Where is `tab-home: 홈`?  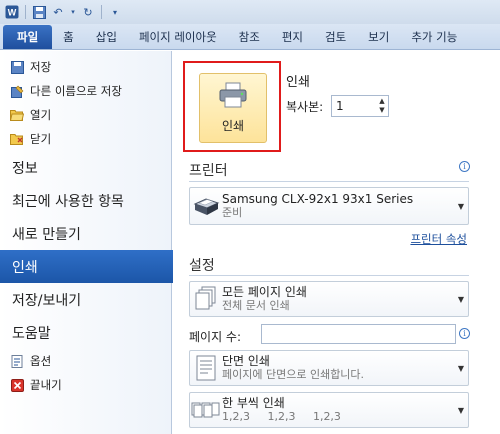
tab-home: 홈 is located at coordinates (68, 37).